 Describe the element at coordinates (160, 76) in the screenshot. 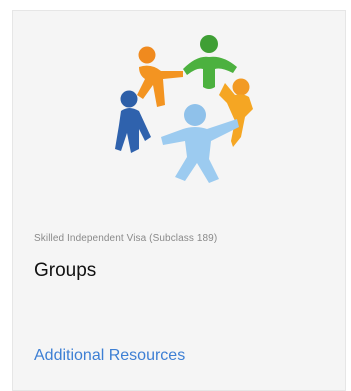

I see `orange-person-figure` at that location.